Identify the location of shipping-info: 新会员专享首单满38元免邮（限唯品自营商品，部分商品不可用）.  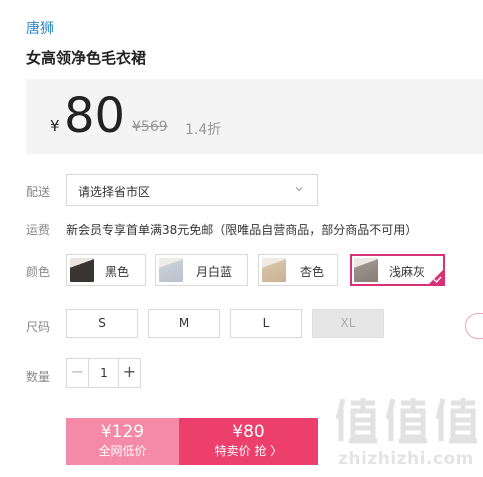
(242, 230).